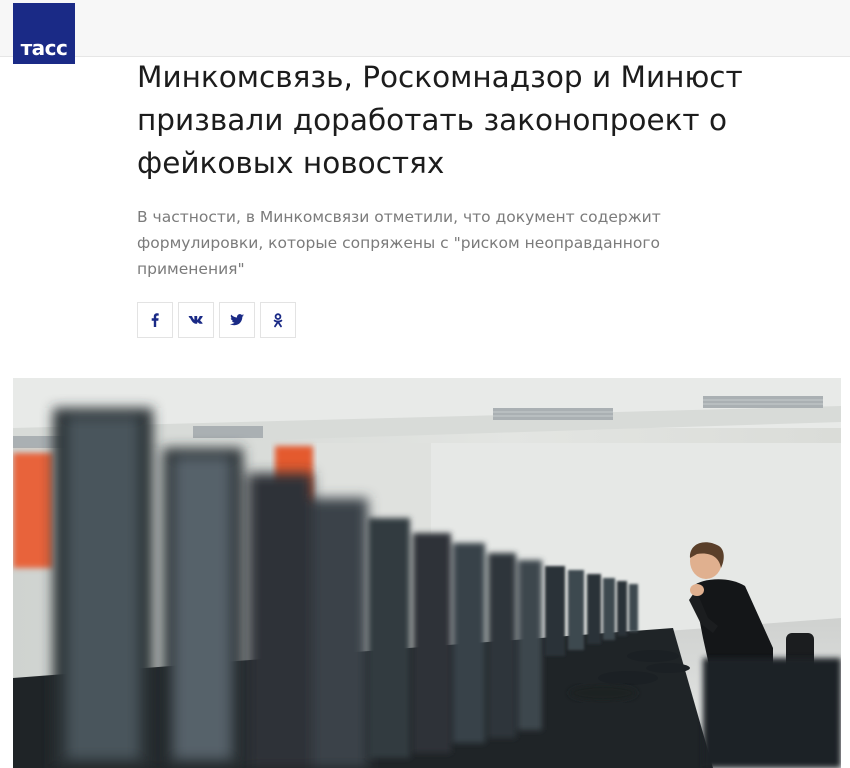 The image size is (850, 768). Describe the element at coordinates (44, 33) in the screenshot. I see `tass-logo: тасс` at that location.